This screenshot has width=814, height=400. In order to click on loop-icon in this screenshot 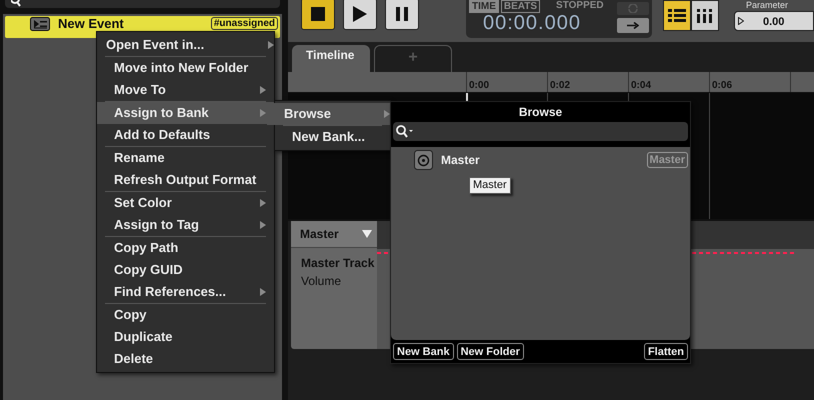, I will do `click(633, 8)`.